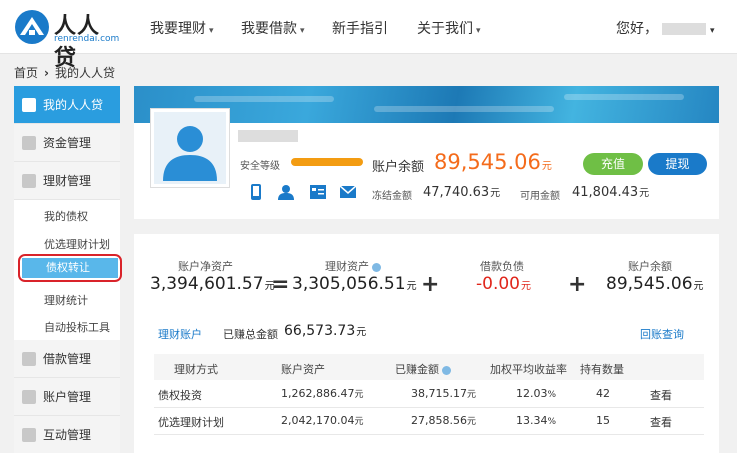 The height and width of the screenshot is (453, 737). What do you see at coordinates (29, 359) in the screenshot?
I see `calculator-icon` at bounding box center [29, 359].